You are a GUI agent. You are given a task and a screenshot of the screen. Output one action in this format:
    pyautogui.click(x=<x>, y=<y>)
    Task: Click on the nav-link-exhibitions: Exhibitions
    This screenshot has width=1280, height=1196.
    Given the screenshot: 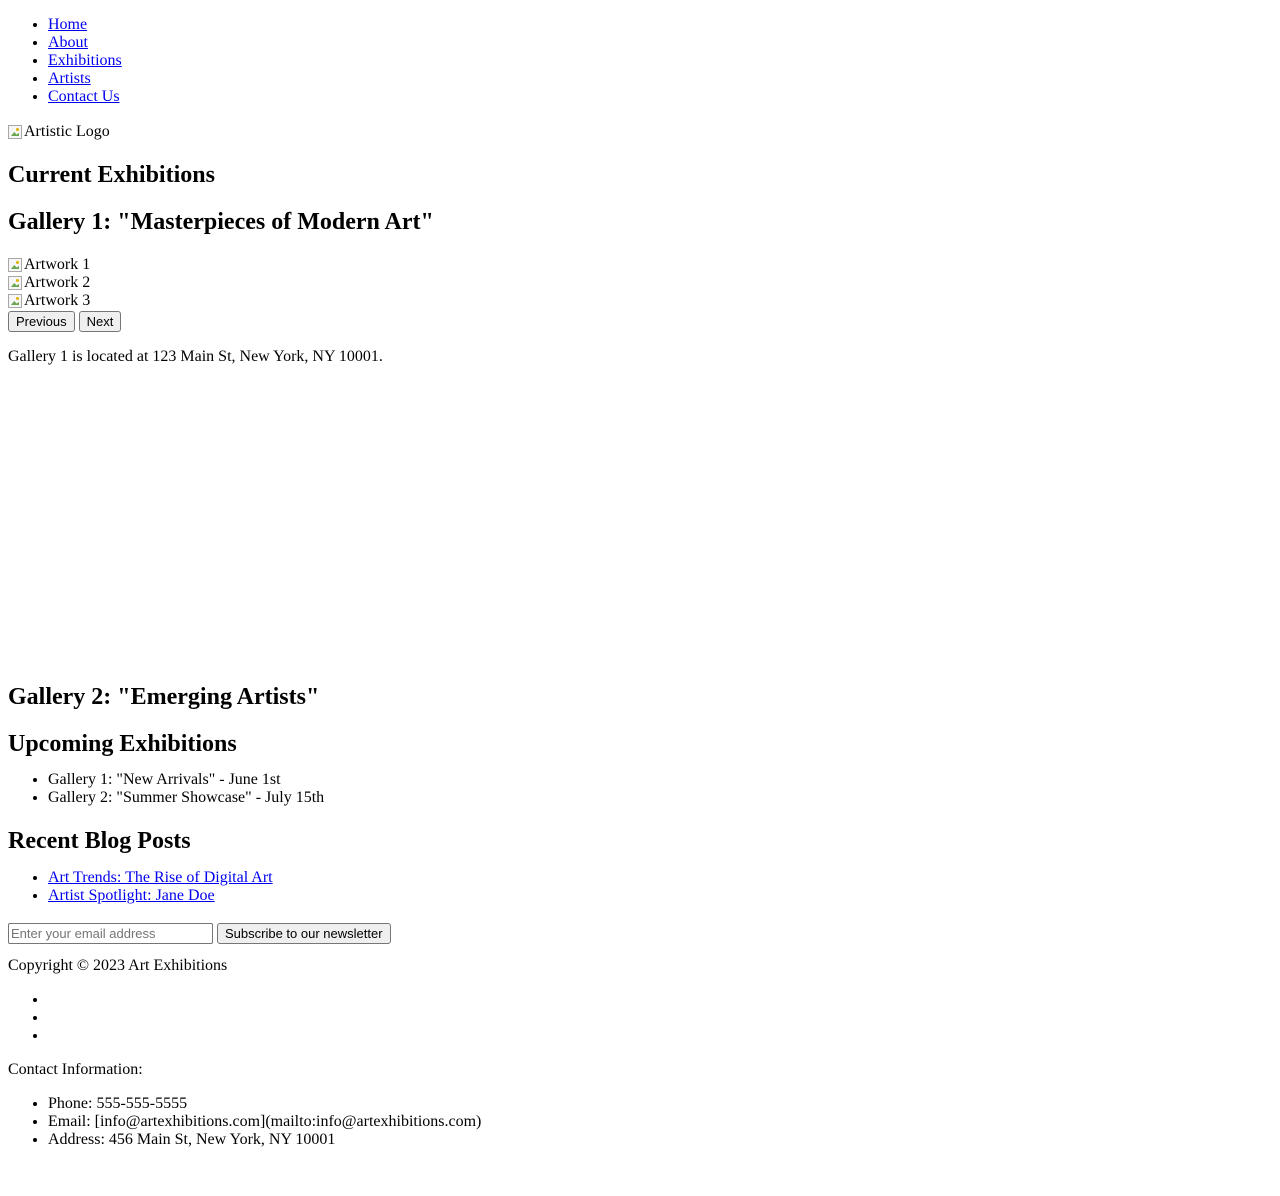 What is the action you would take?
    pyautogui.click(x=85, y=60)
    